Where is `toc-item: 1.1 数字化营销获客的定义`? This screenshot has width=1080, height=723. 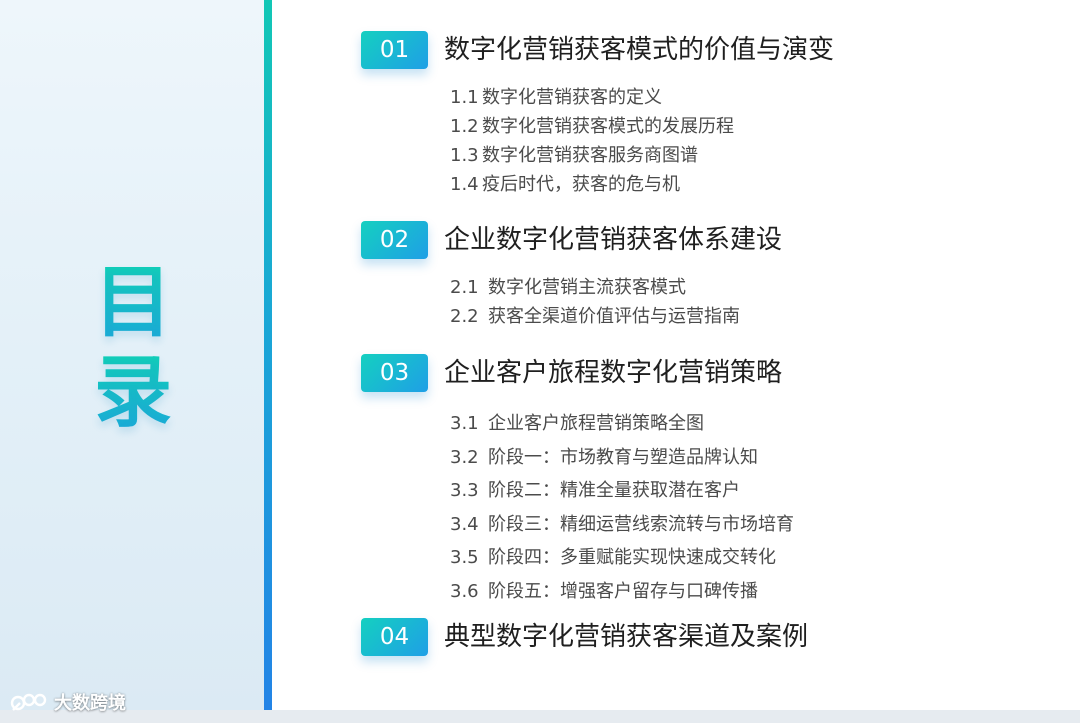
toc-item: 1.1 数字化营销获客的定义 is located at coordinates (592, 97).